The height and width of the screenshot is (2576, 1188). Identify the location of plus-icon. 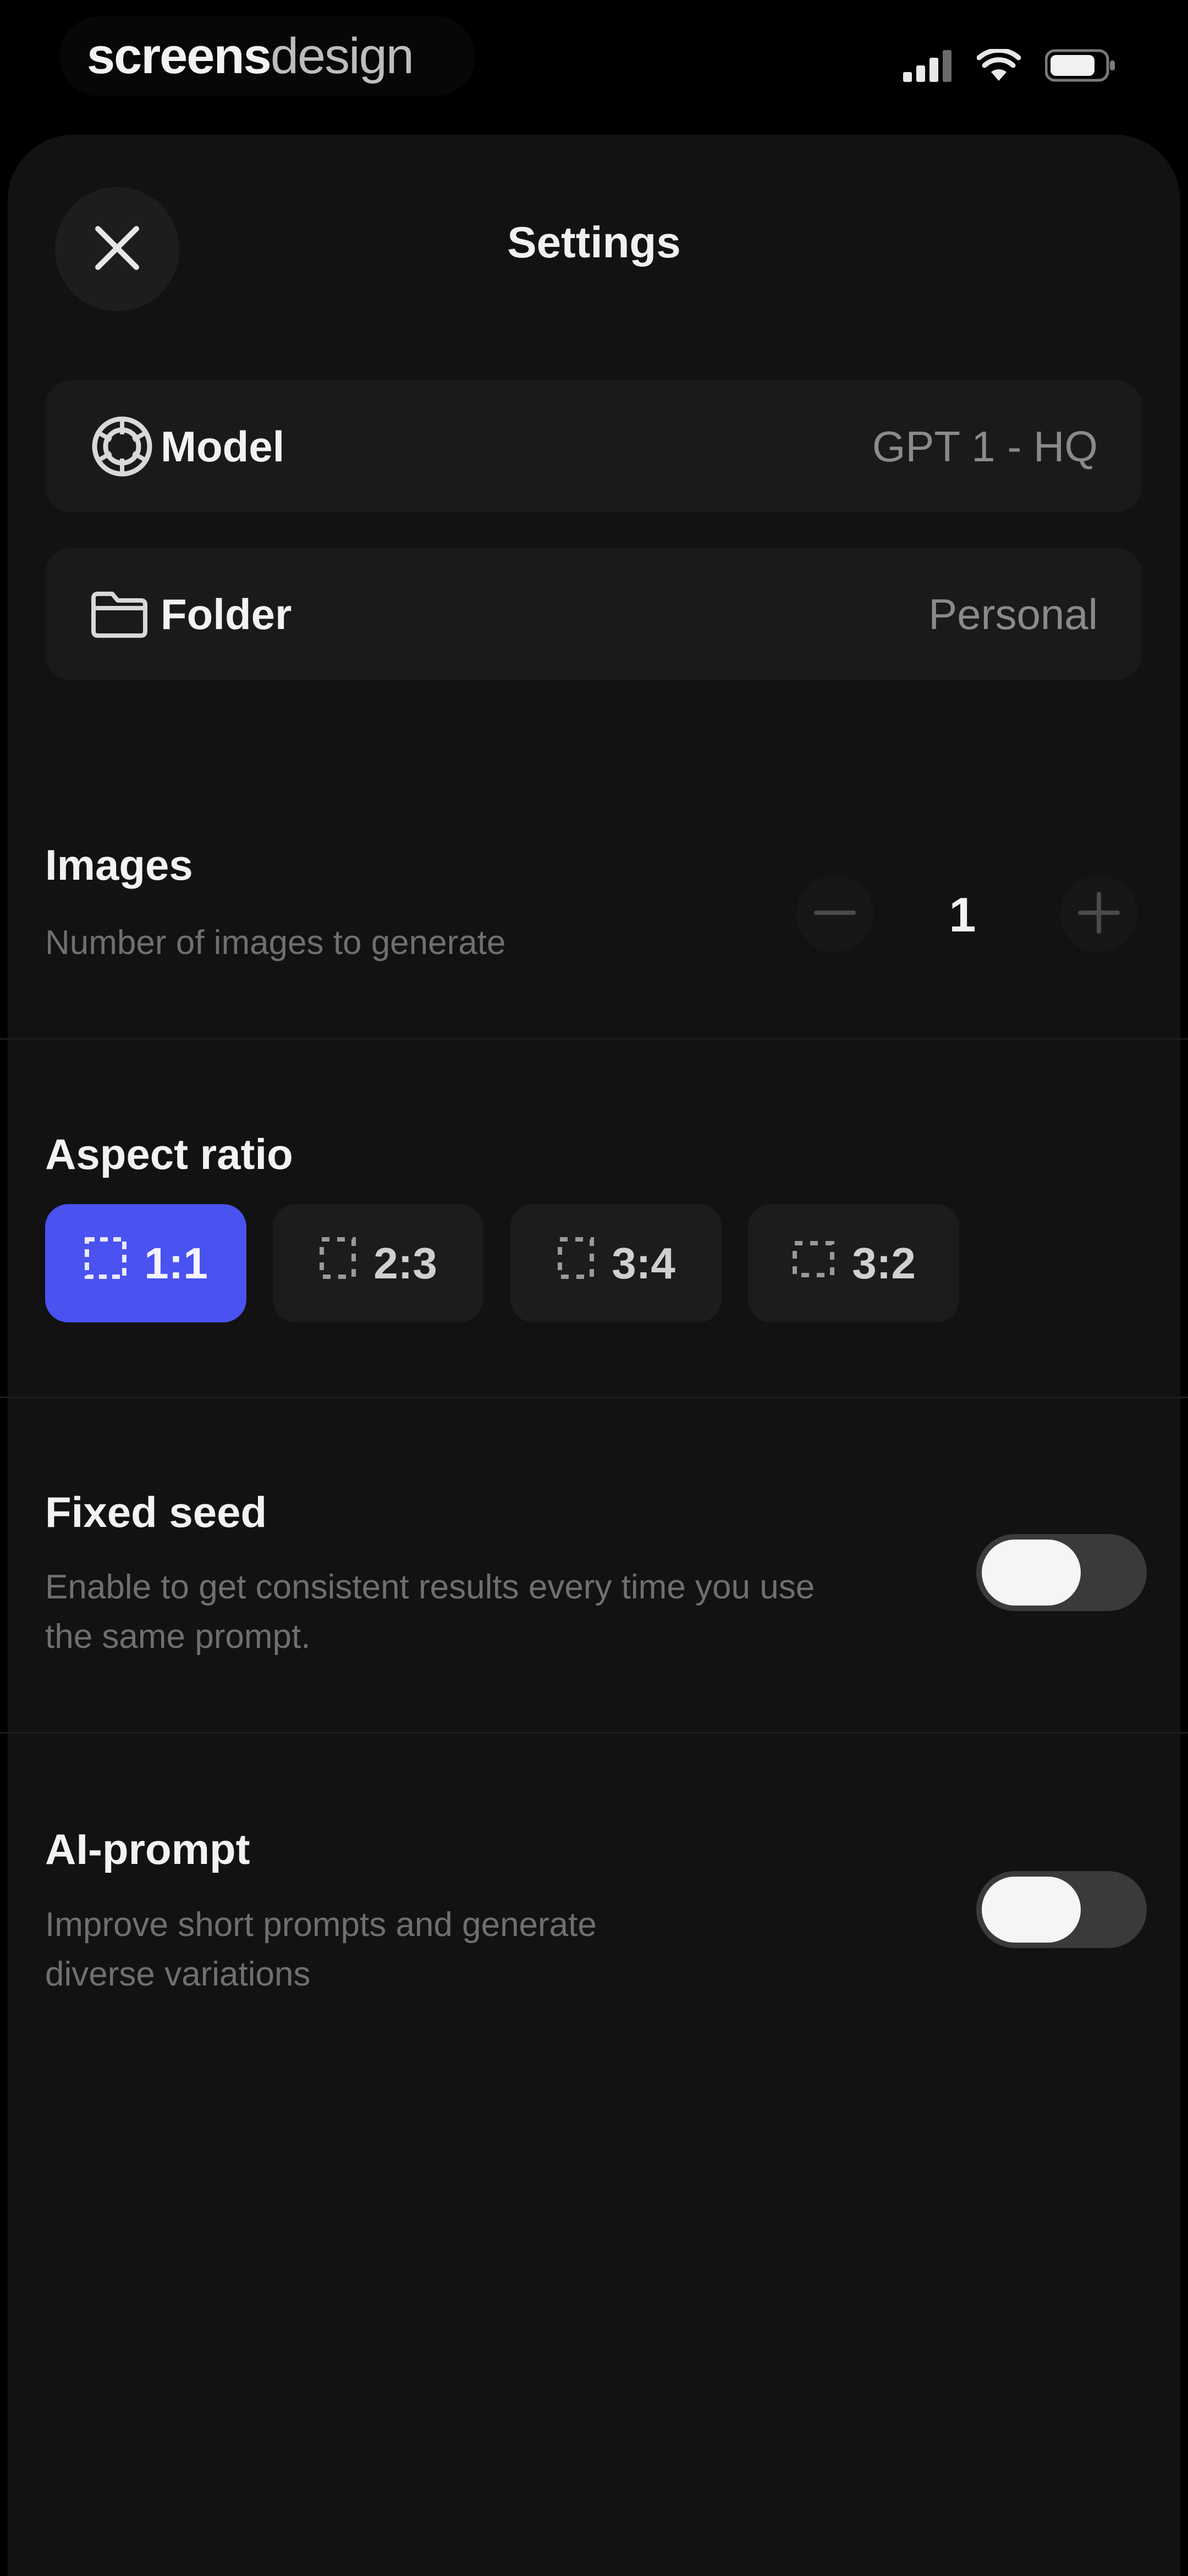
(1099, 914).